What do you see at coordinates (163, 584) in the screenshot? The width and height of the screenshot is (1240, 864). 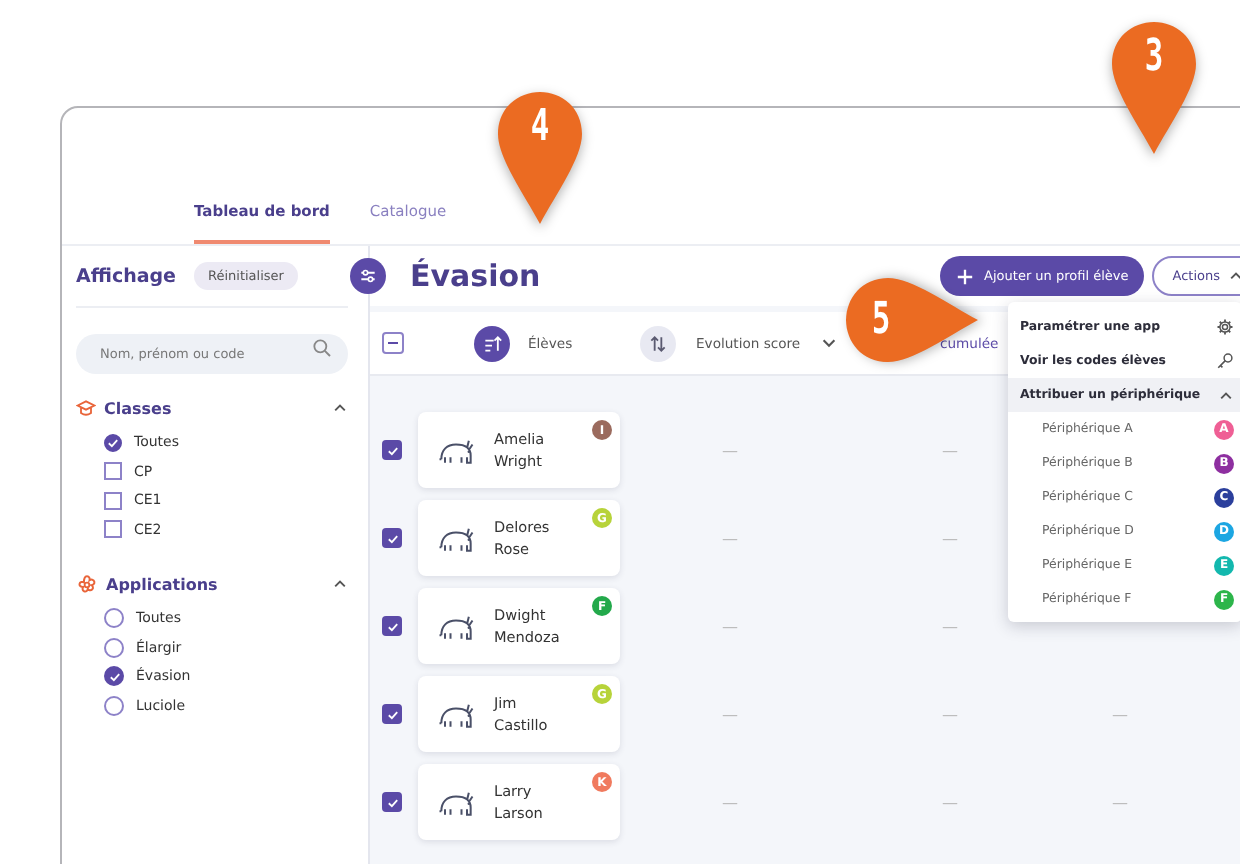 I see `section-title: Applications` at bounding box center [163, 584].